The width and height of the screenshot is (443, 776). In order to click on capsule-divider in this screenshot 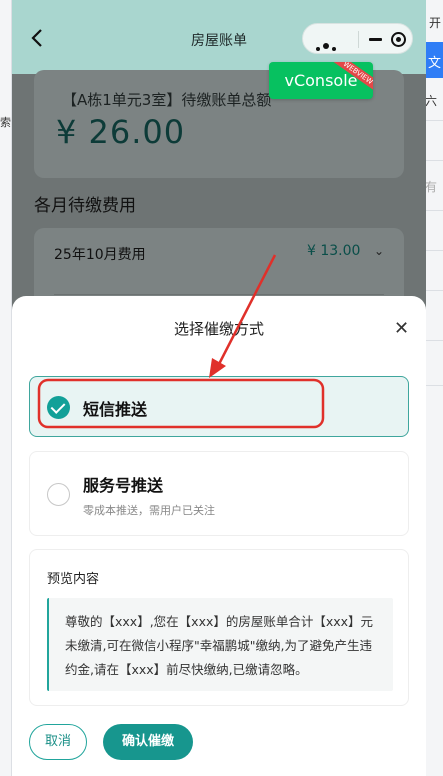, I will do `click(358, 39)`.